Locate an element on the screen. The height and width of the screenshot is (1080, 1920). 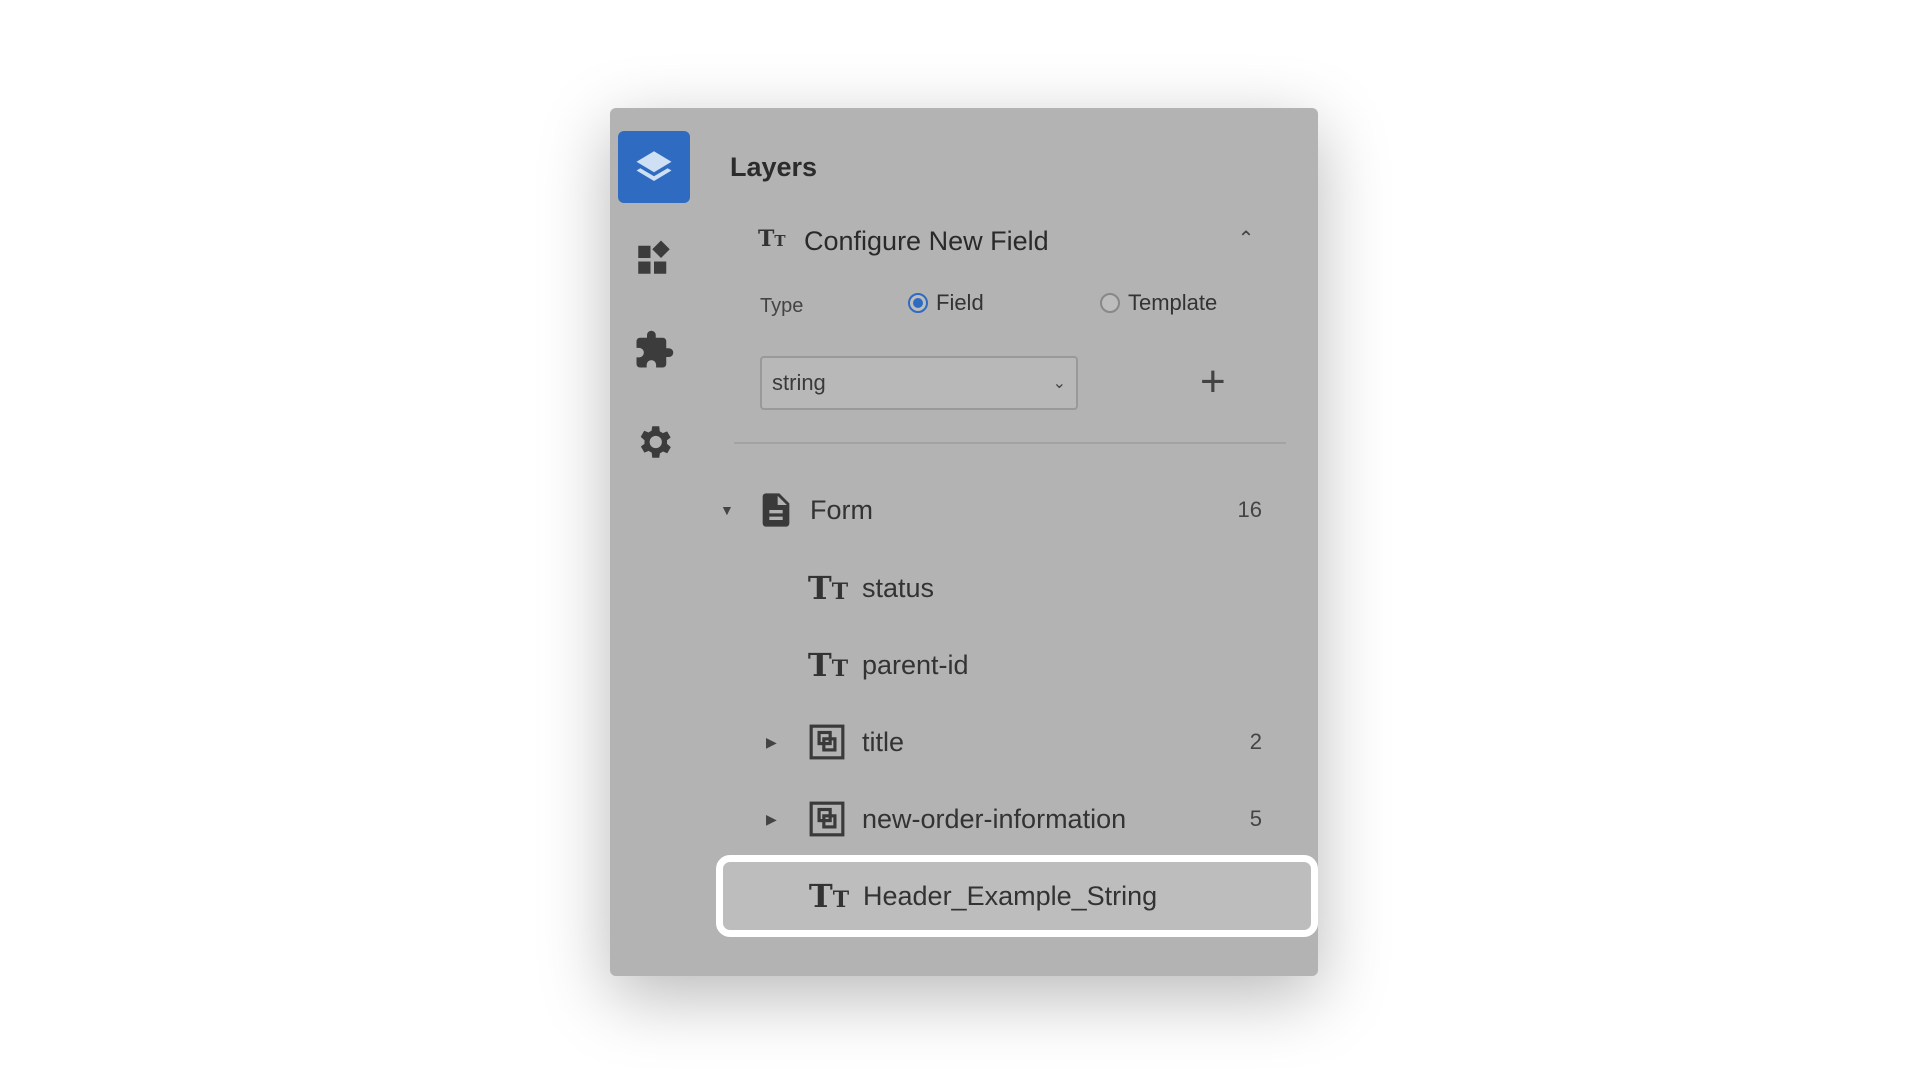
chevron-down-icon: ⌄ is located at coordinates (1059, 383).